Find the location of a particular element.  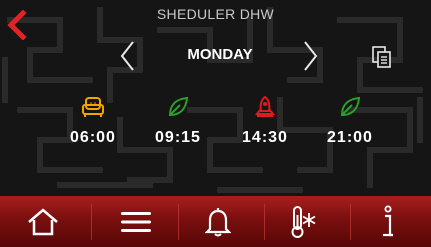

thermometer-snowflake-icon is located at coordinates (303, 221).